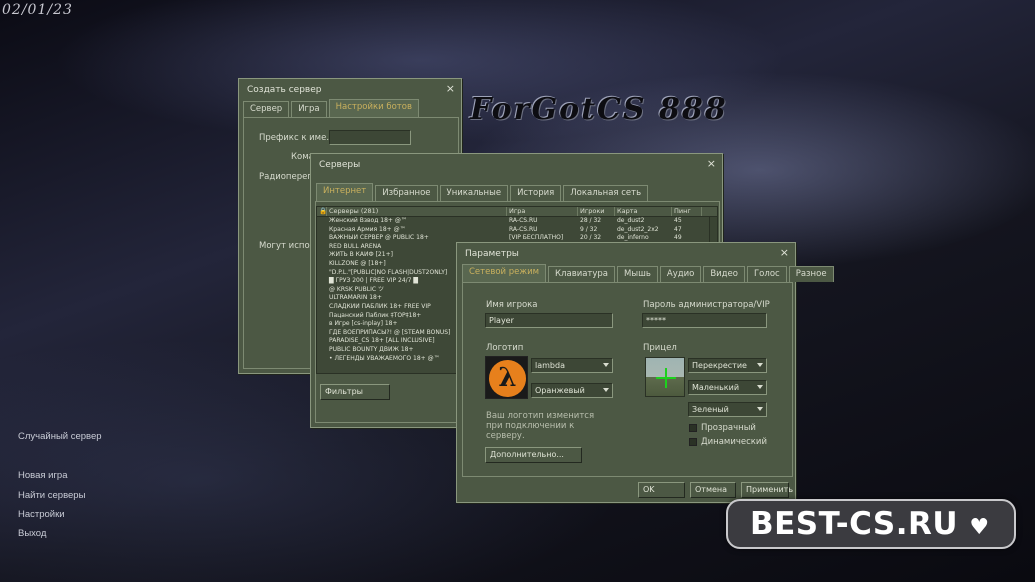  What do you see at coordinates (724, 274) in the screenshot?
I see `tab-video: Видео` at bounding box center [724, 274].